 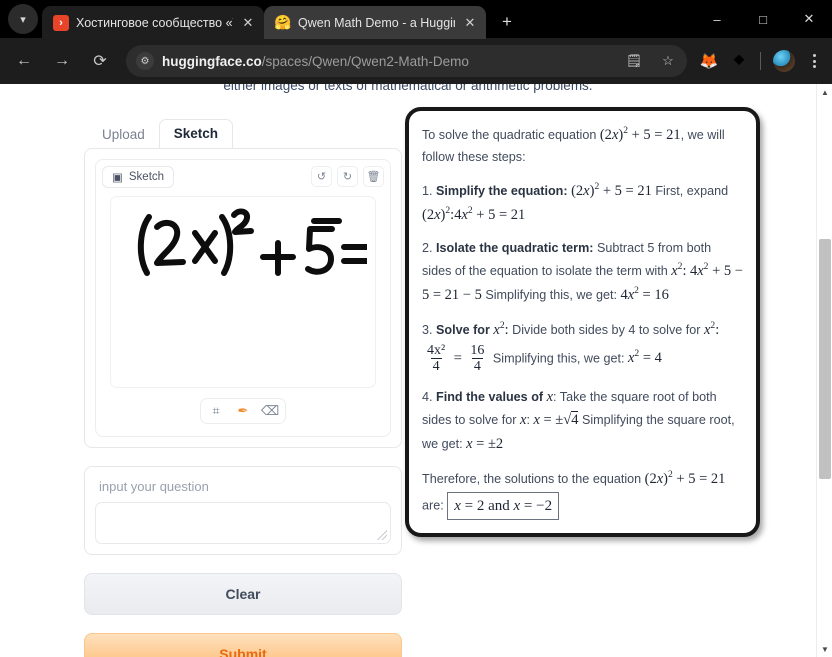 What do you see at coordinates (427, 190) in the screenshot?
I see `step-1-number: 1.` at bounding box center [427, 190].